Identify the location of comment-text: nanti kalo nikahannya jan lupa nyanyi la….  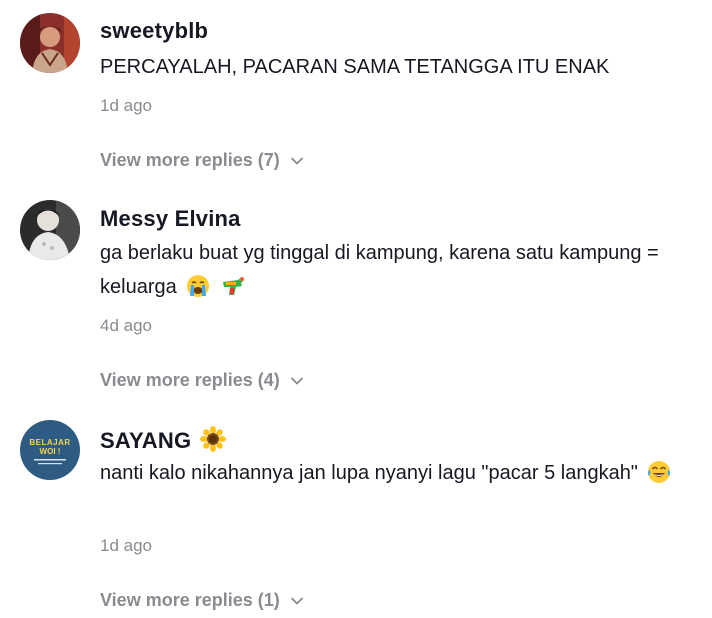
(395, 473).